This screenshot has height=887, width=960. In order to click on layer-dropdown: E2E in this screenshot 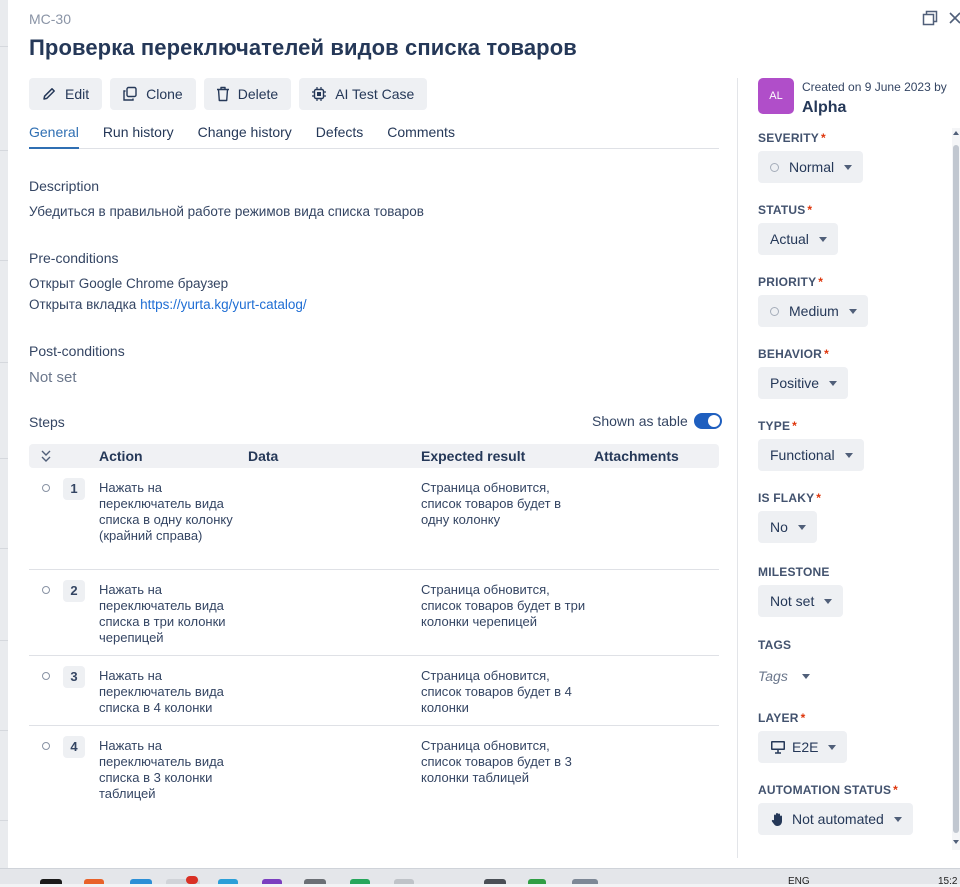, I will do `click(803, 747)`.